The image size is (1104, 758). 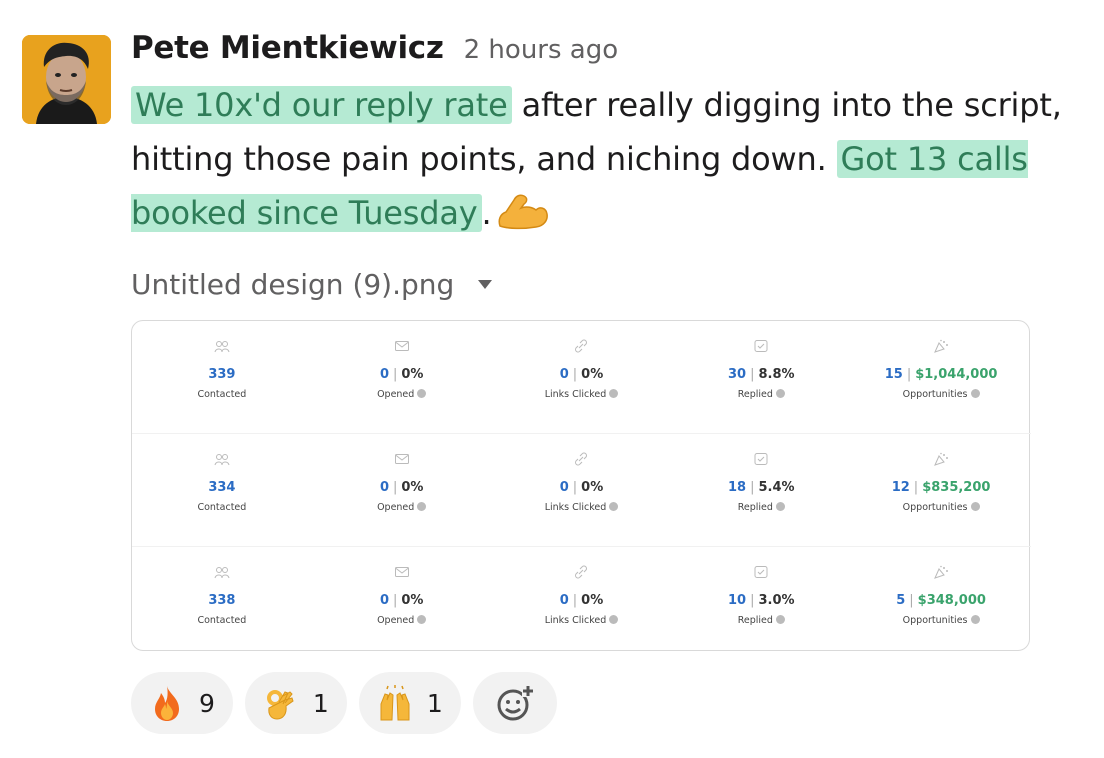 I want to click on chevron-down-icon, so click(x=485, y=284).